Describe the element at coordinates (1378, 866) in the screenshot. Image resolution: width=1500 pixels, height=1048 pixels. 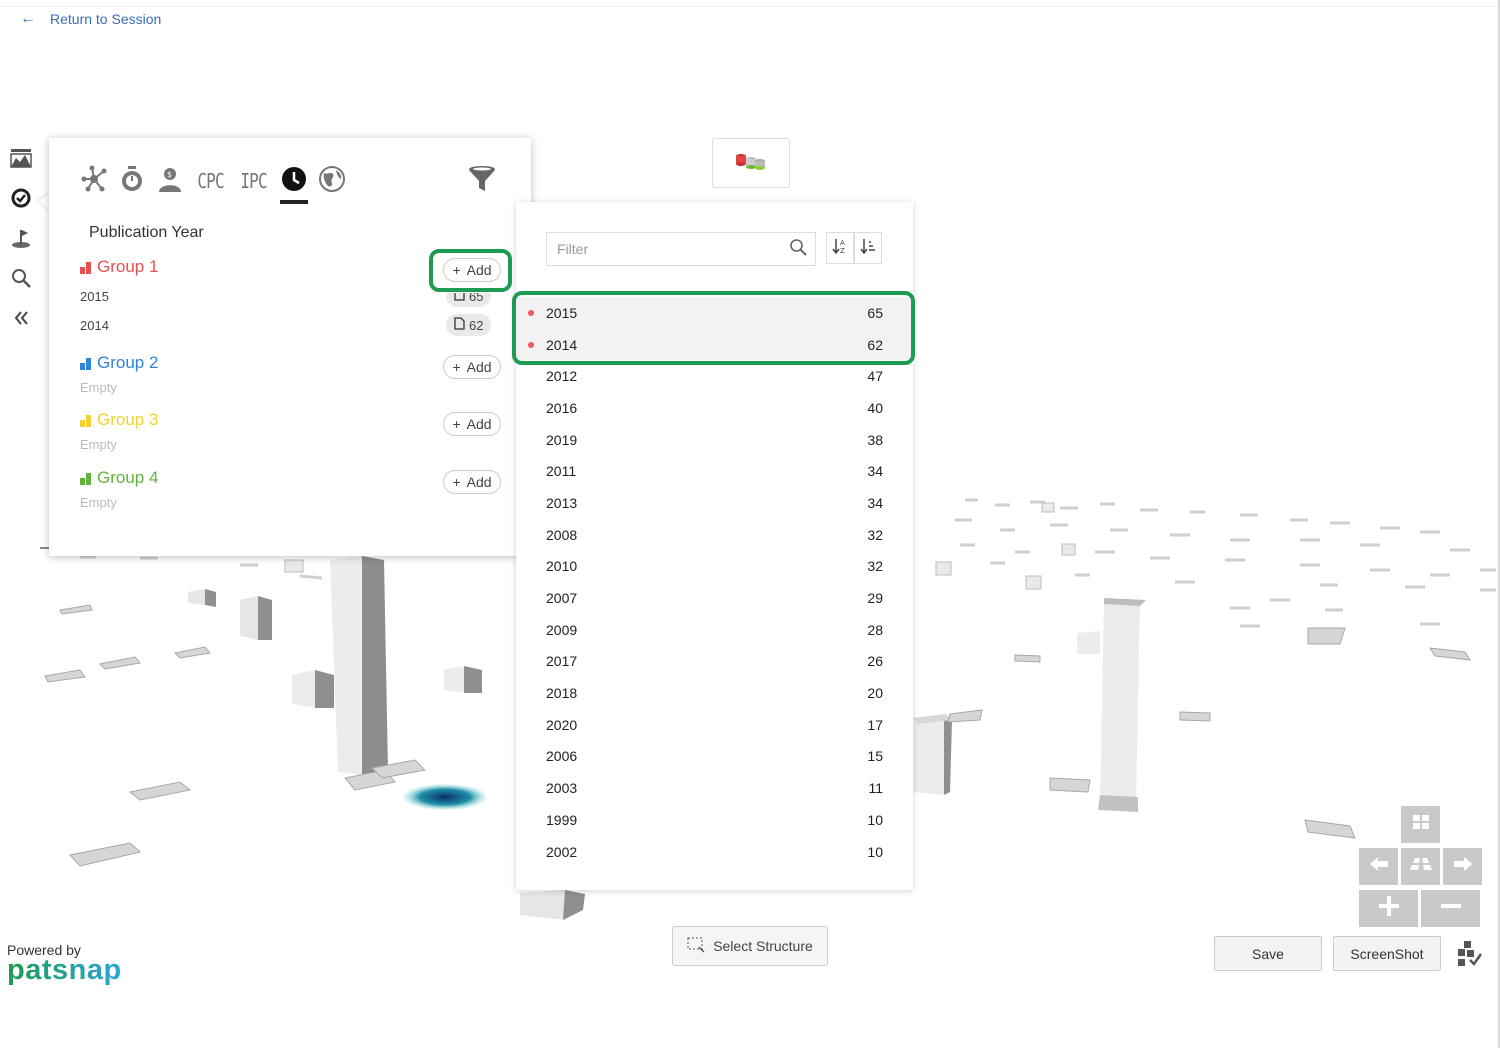
I see `pan-left-button` at that location.